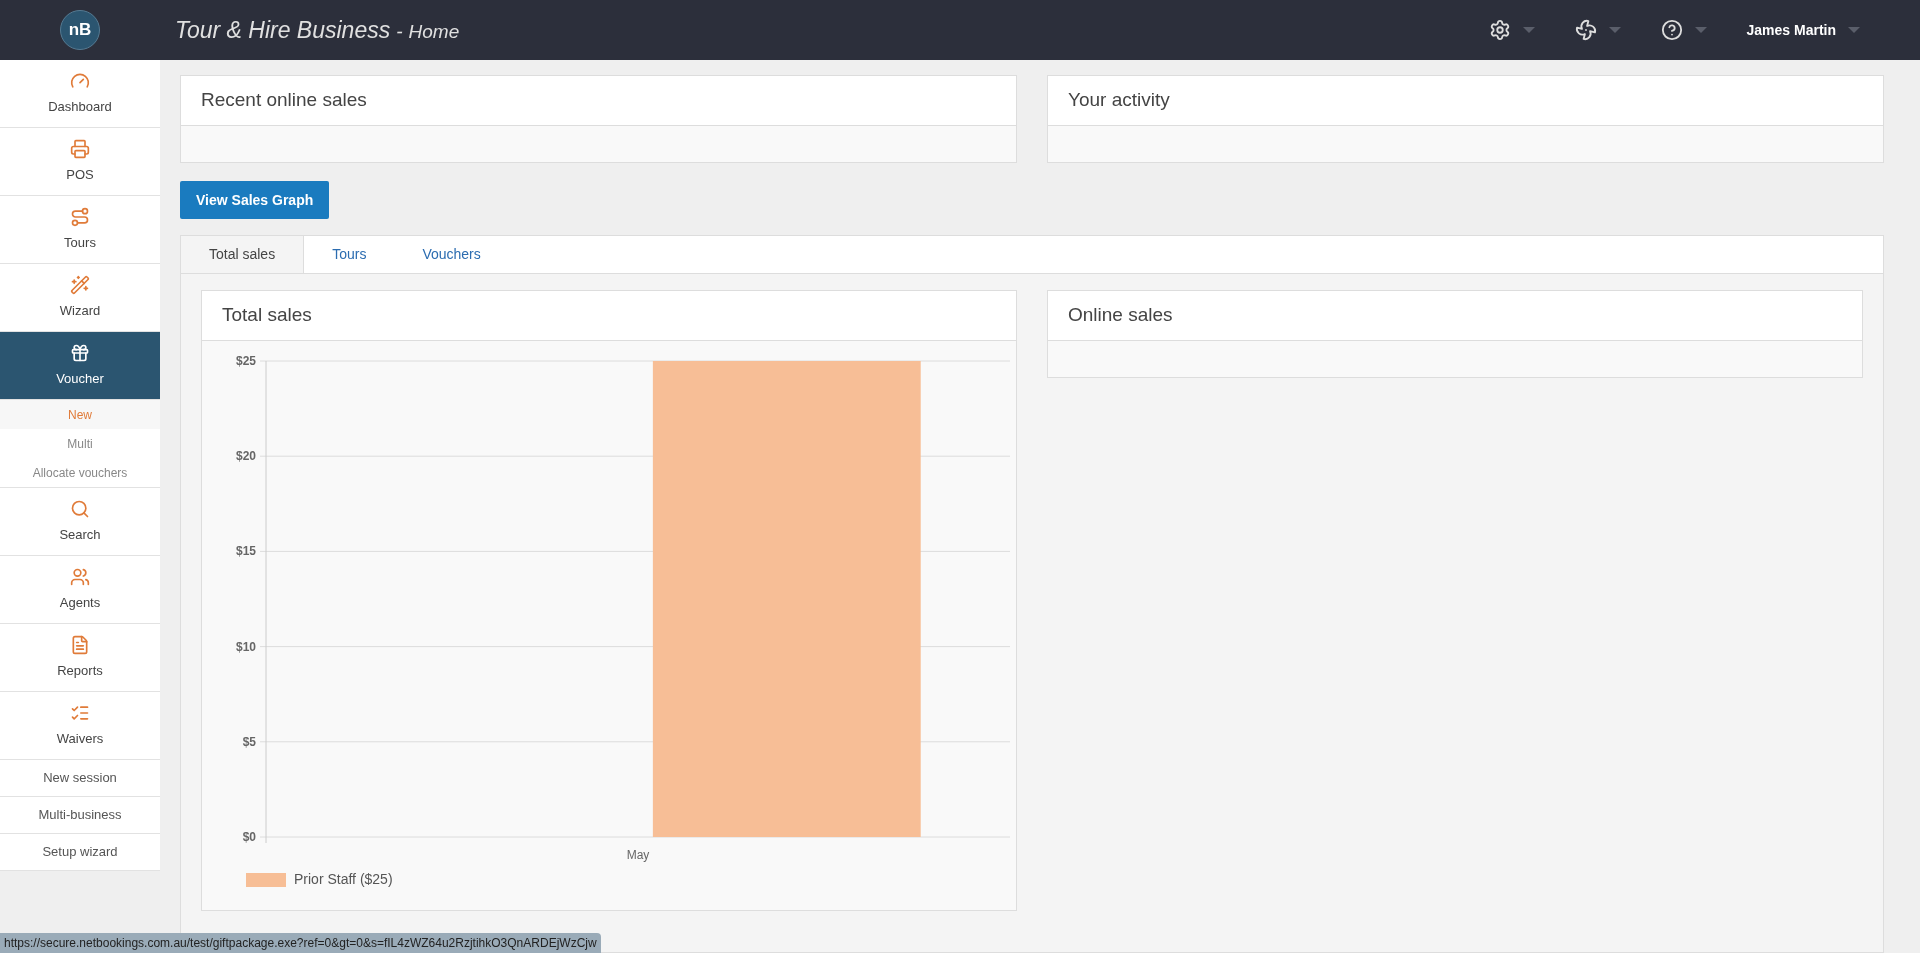  What do you see at coordinates (1119, 100) in the screenshot?
I see `panel-title: Your activity` at bounding box center [1119, 100].